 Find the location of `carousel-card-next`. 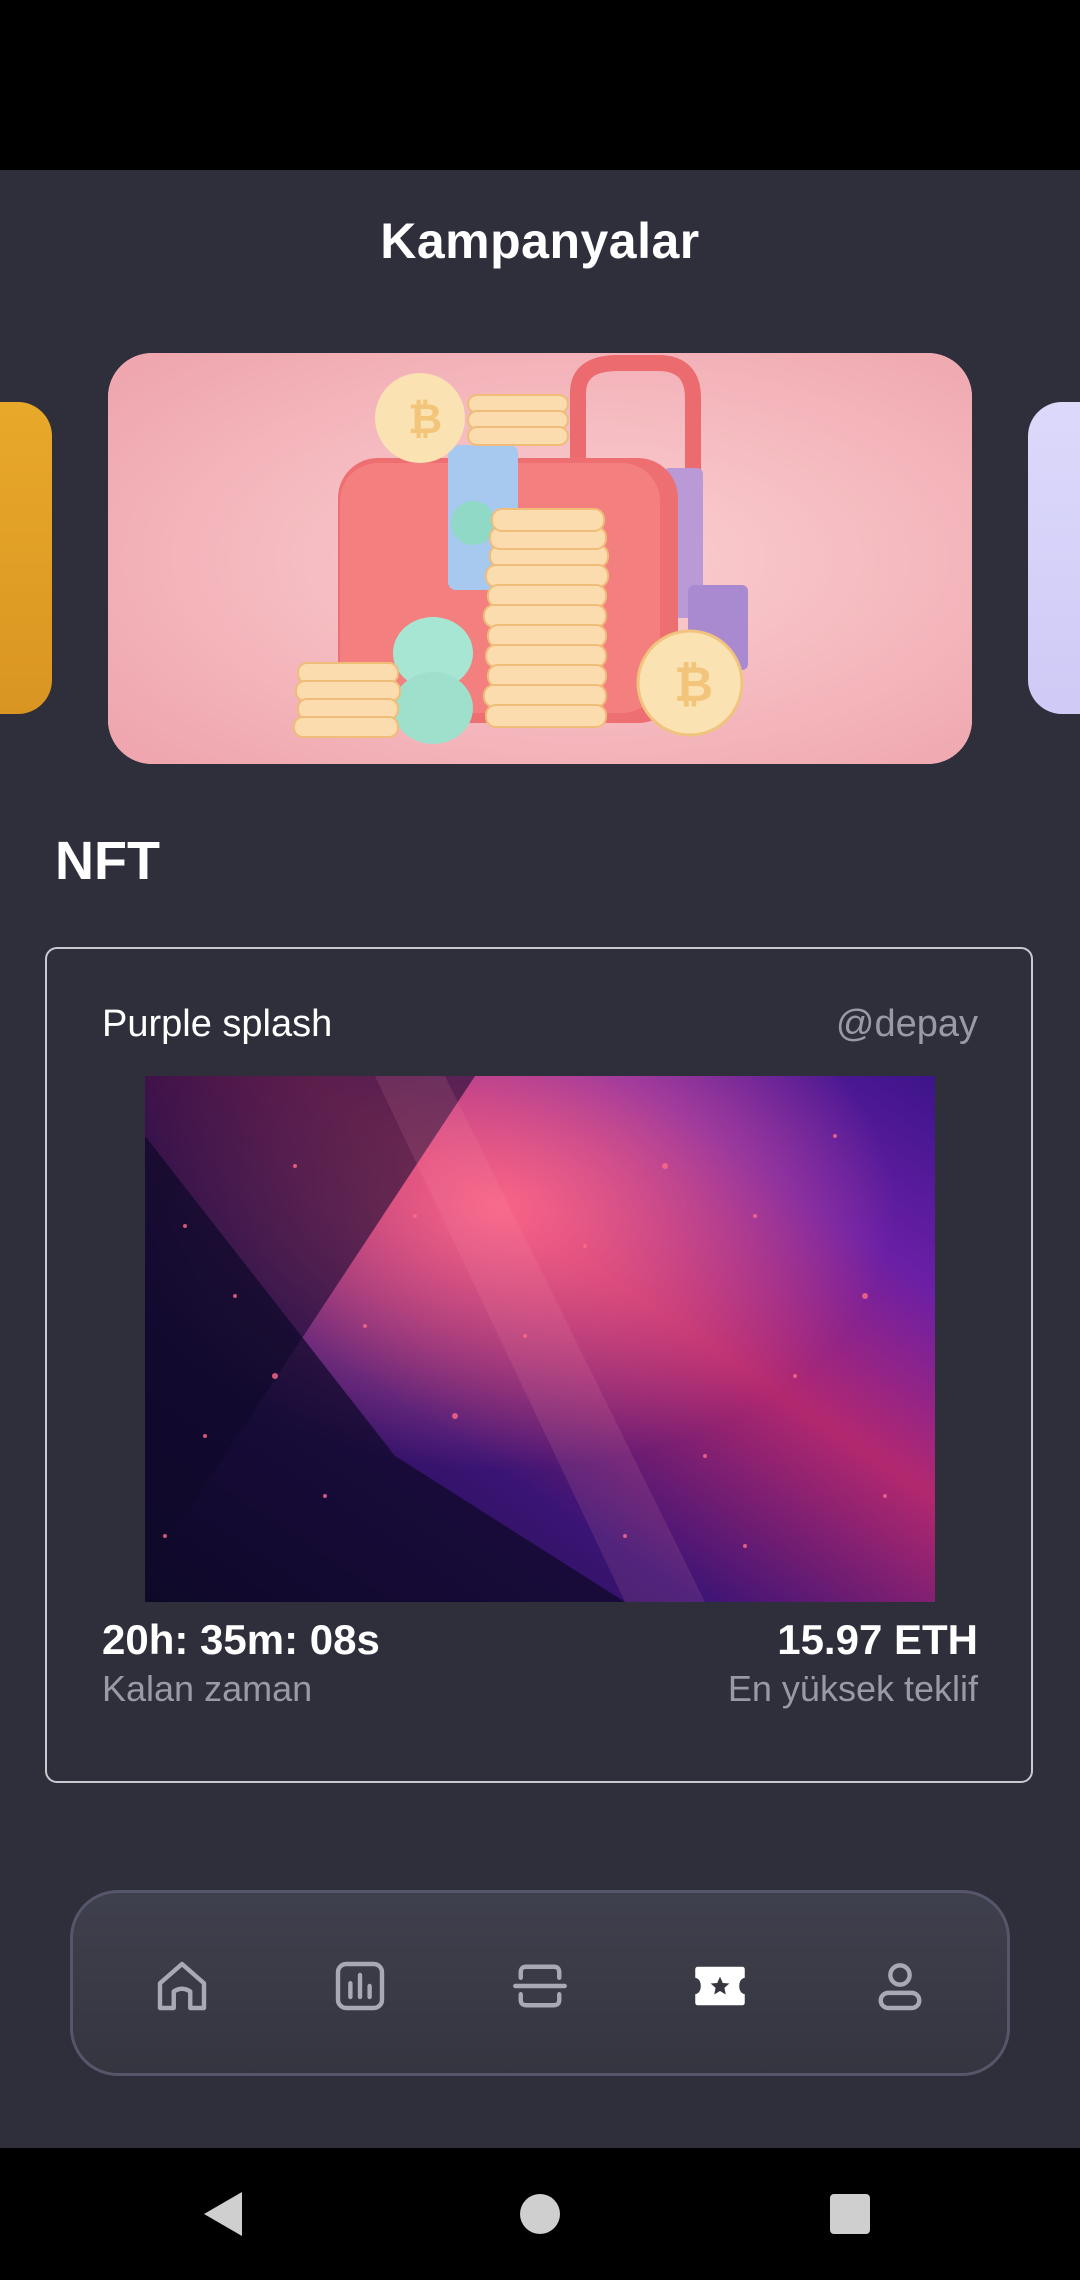

carousel-card-next is located at coordinates (1054, 558).